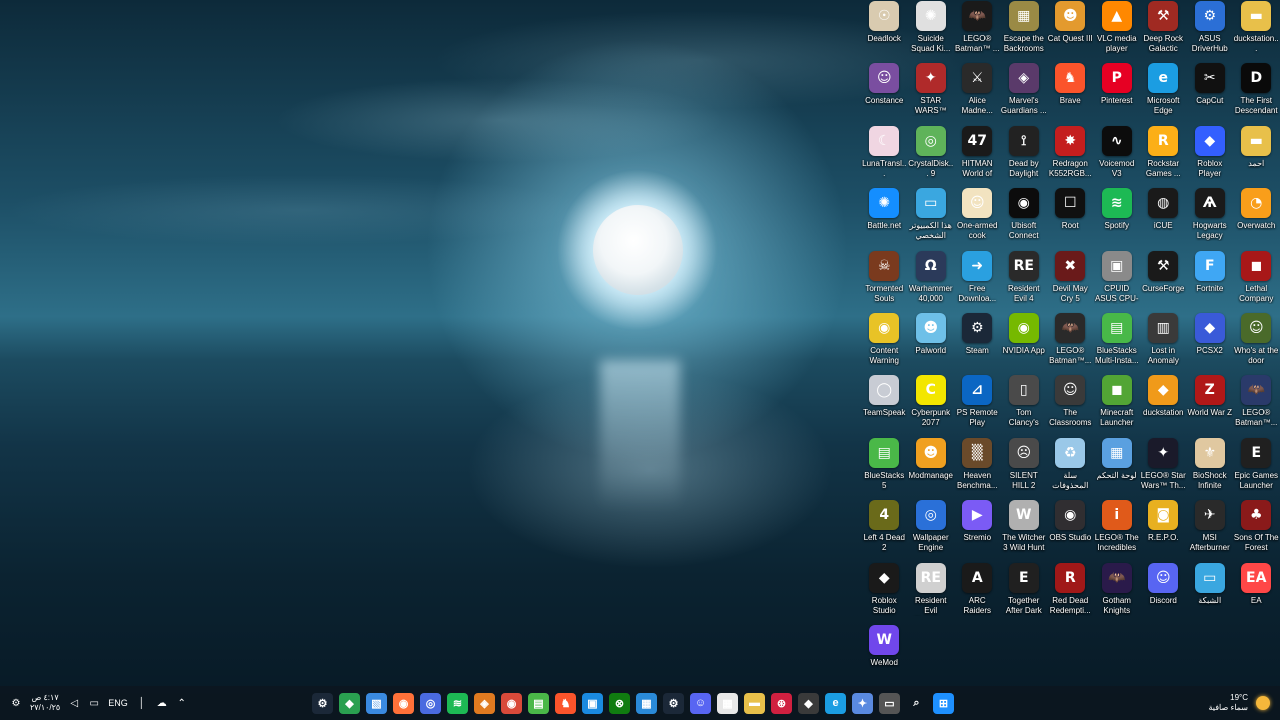  What do you see at coordinates (1117, 93) in the screenshot?
I see `desktop-shortcut: P Pinterest` at bounding box center [1117, 93].